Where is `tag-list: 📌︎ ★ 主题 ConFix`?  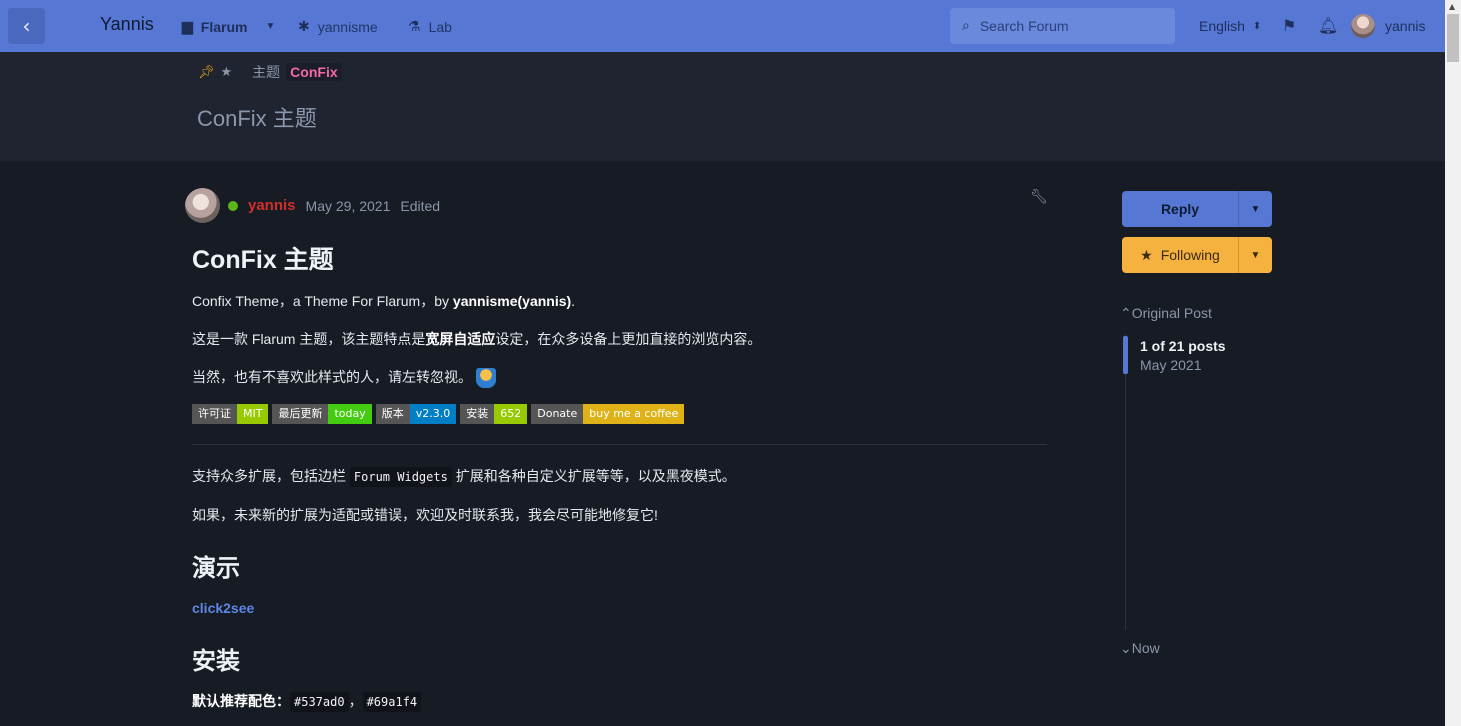
tag-list: 📌︎ ★ 主题 ConFix is located at coordinates (270, 72).